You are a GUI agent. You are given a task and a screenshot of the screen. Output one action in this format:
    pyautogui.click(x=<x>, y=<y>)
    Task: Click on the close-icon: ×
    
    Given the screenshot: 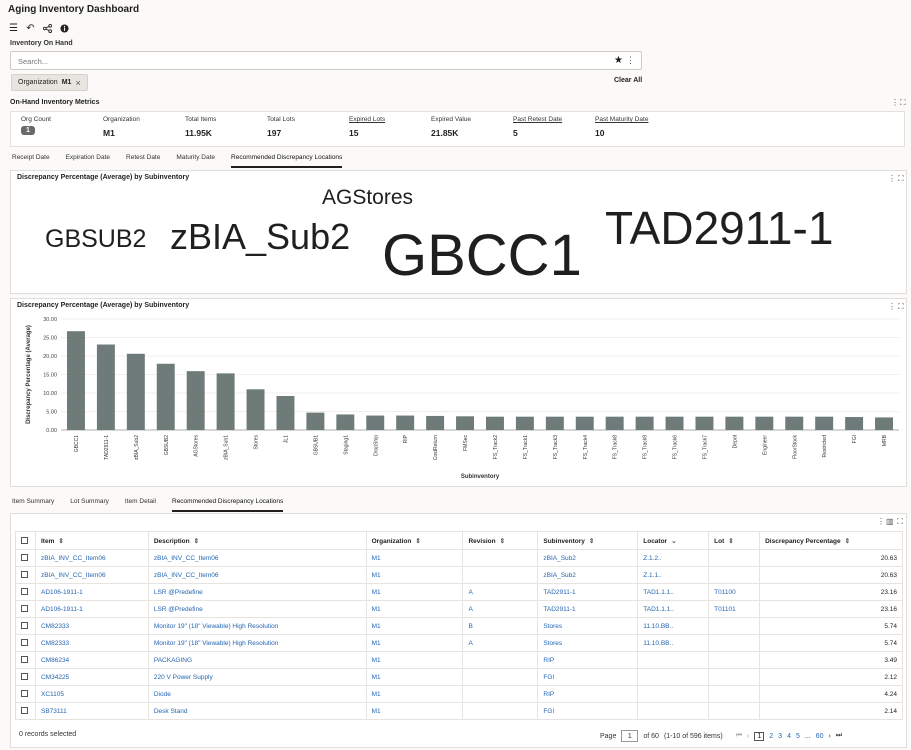 What is the action you would take?
    pyautogui.click(x=77, y=83)
    